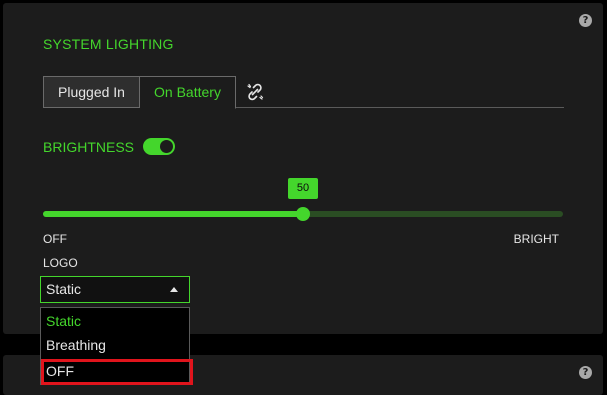  I want to click on brightness-toggle, so click(159, 146).